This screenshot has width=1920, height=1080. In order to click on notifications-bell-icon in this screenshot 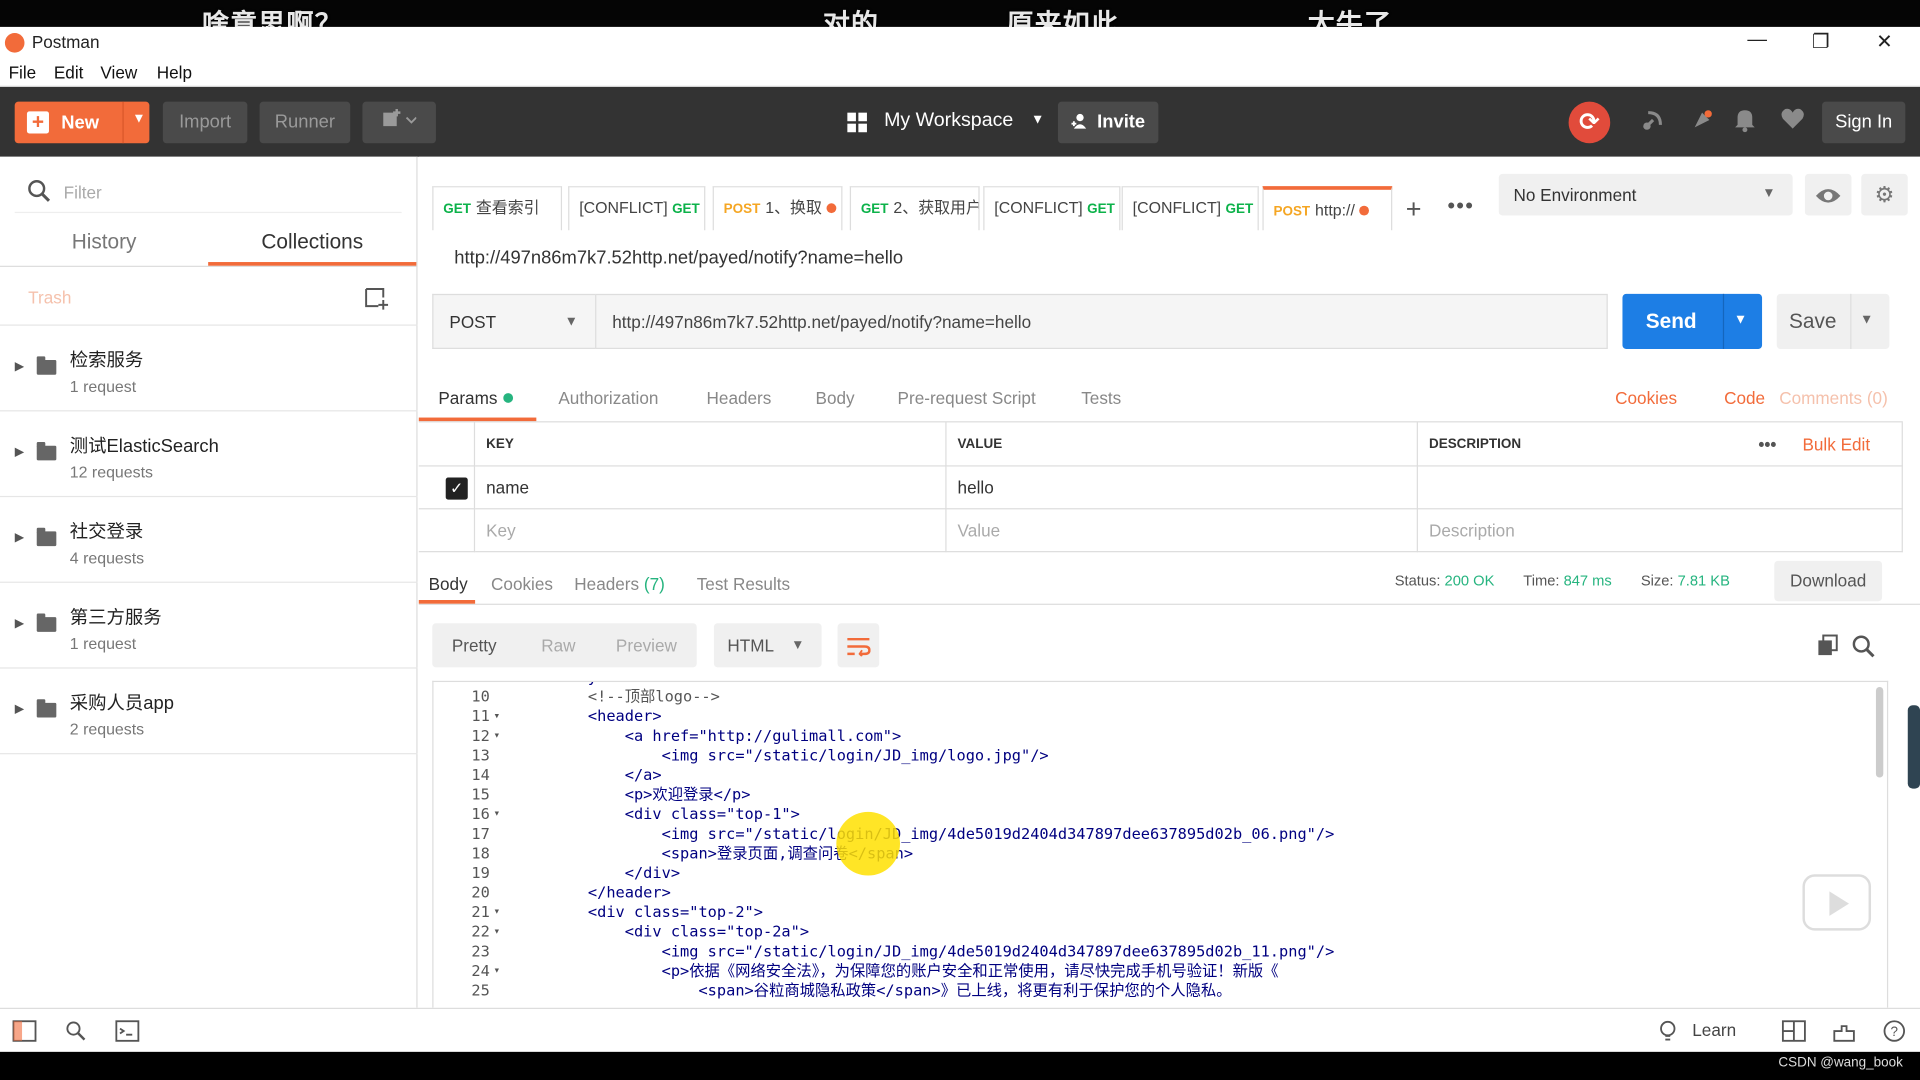, I will do `click(1744, 121)`.